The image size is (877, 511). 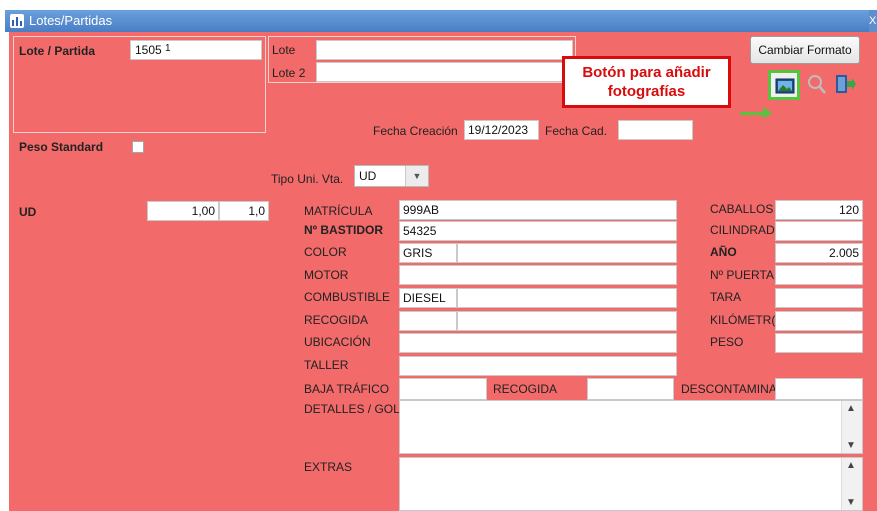 What do you see at coordinates (352, 409) in the screenshot?
I see `detalles-label: DETALLES / GOL` at bounding box center [352, 409].